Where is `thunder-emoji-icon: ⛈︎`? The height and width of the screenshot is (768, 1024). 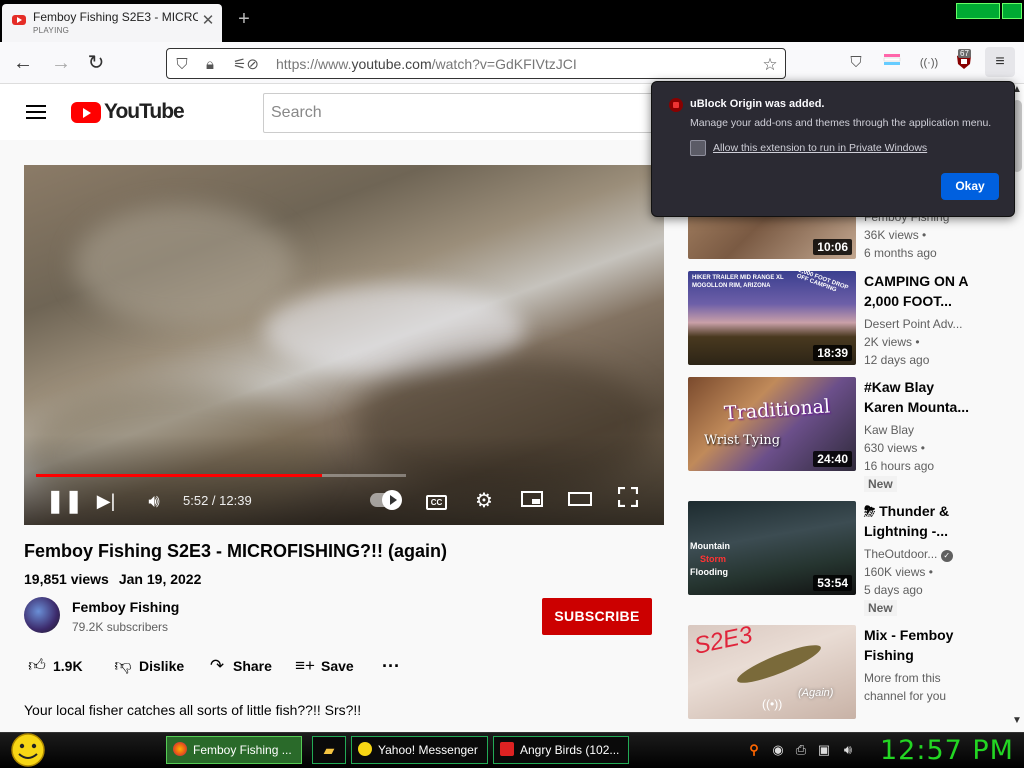
thunder-emoji-icon: ⛈︎ is located at coordinates (872, 511).